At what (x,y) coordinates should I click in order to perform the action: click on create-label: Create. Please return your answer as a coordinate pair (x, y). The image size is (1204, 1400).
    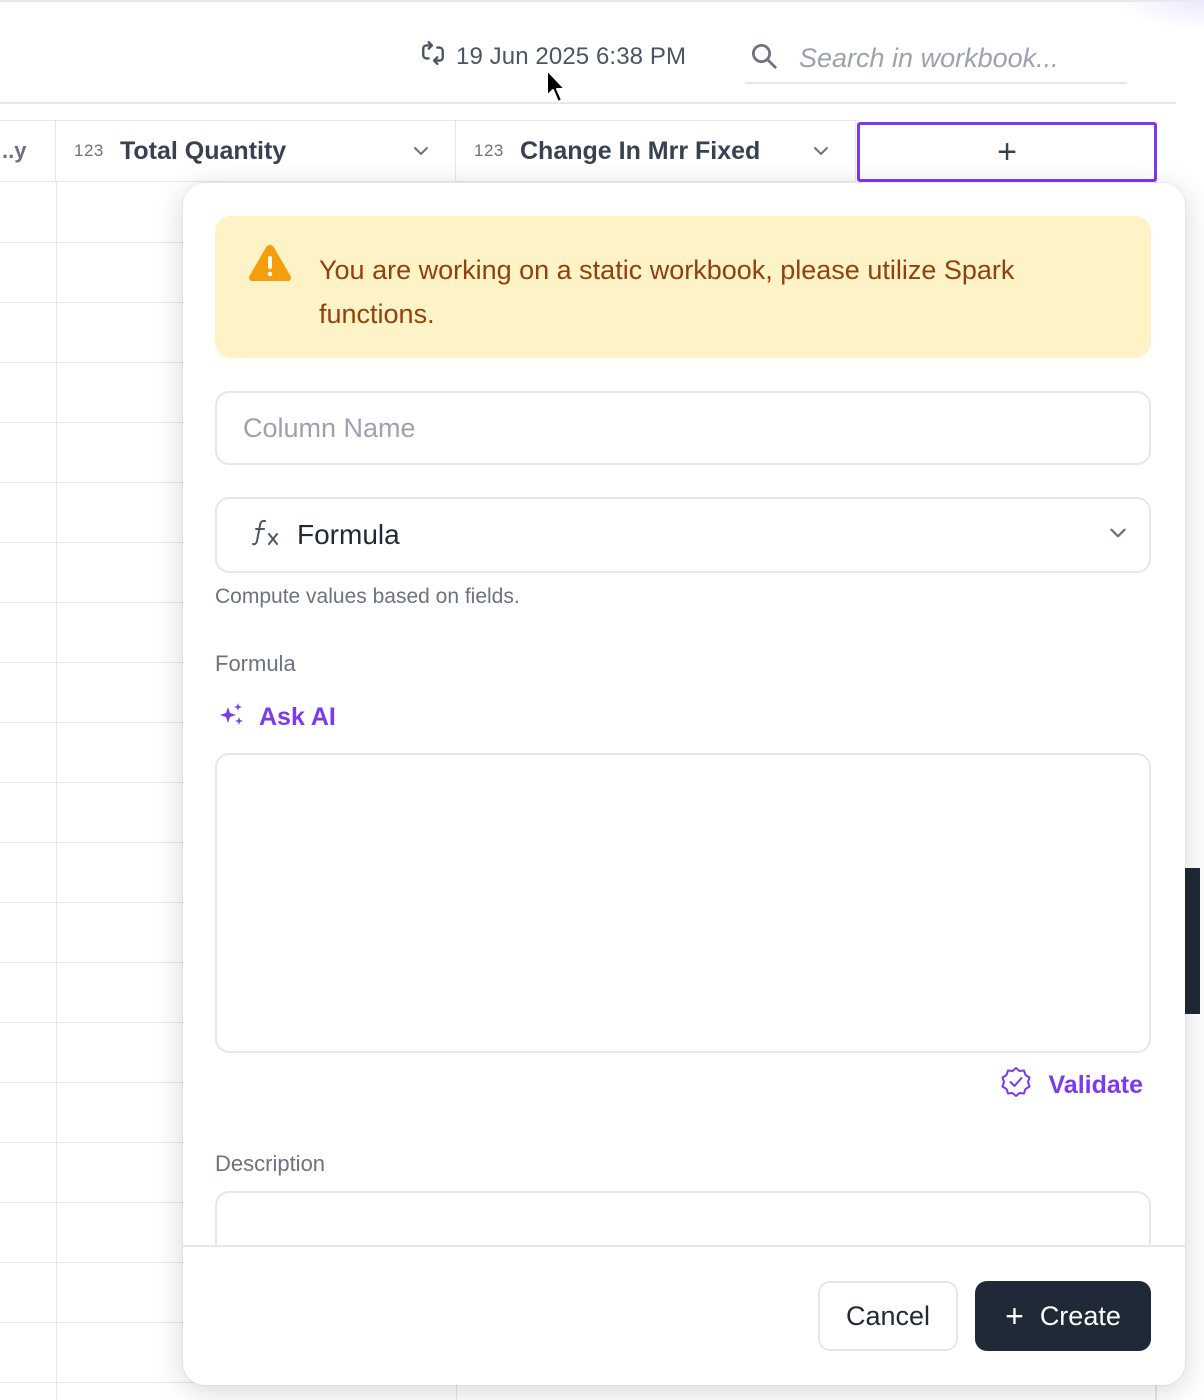
    Looking at the image, I should click on (1080, 1315).